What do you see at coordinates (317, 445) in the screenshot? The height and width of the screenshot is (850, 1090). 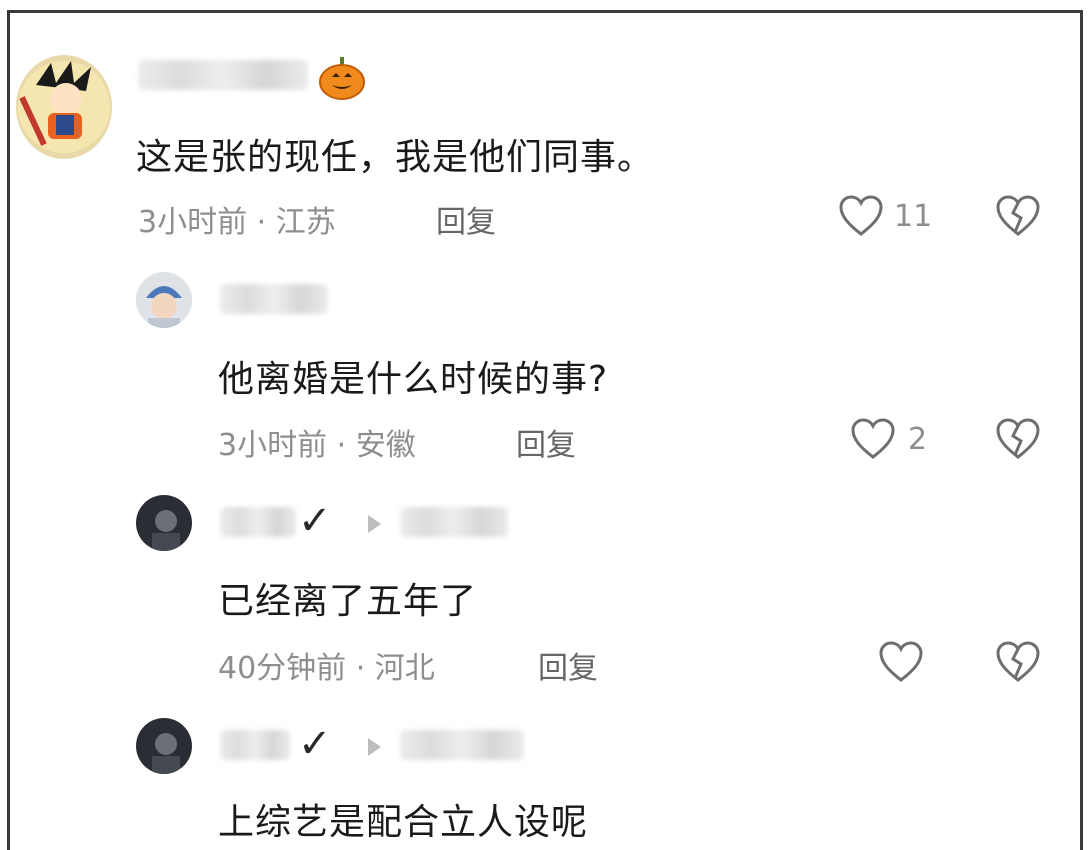 I see `comment-meta: 3小时前 · 安徽` at bounding box center [317, 445].